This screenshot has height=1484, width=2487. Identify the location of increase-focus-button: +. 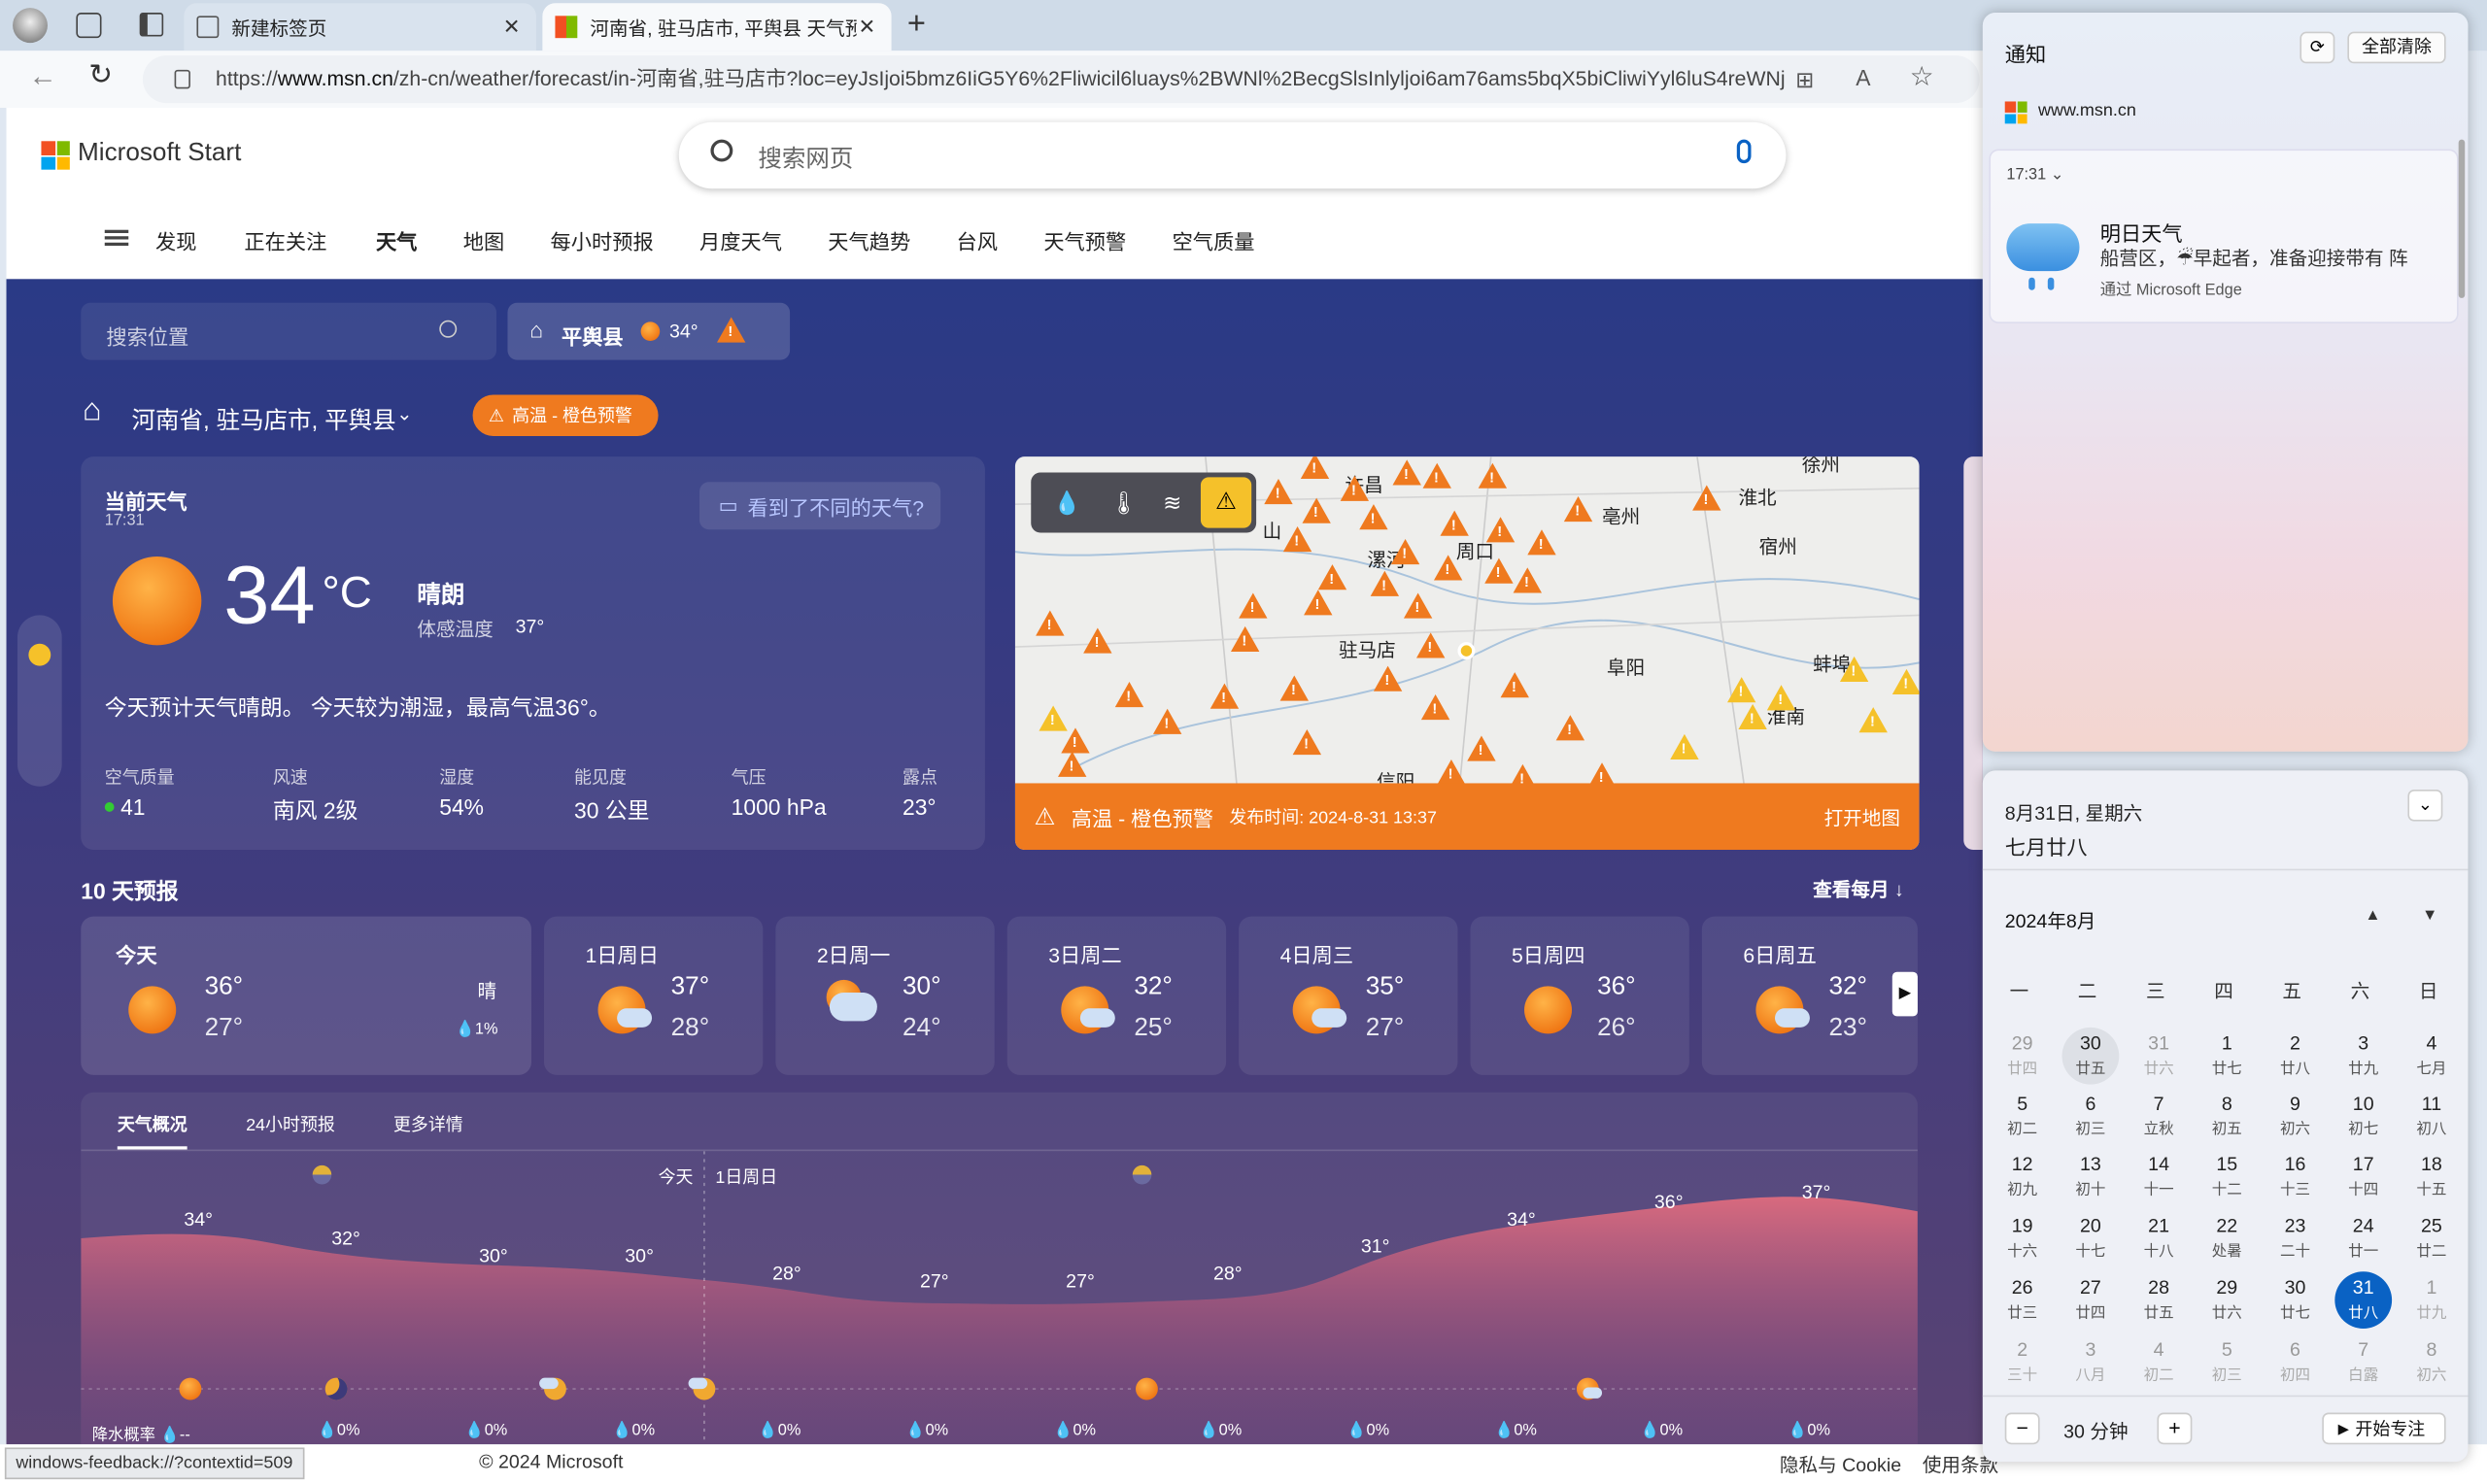
(2175, 1428).